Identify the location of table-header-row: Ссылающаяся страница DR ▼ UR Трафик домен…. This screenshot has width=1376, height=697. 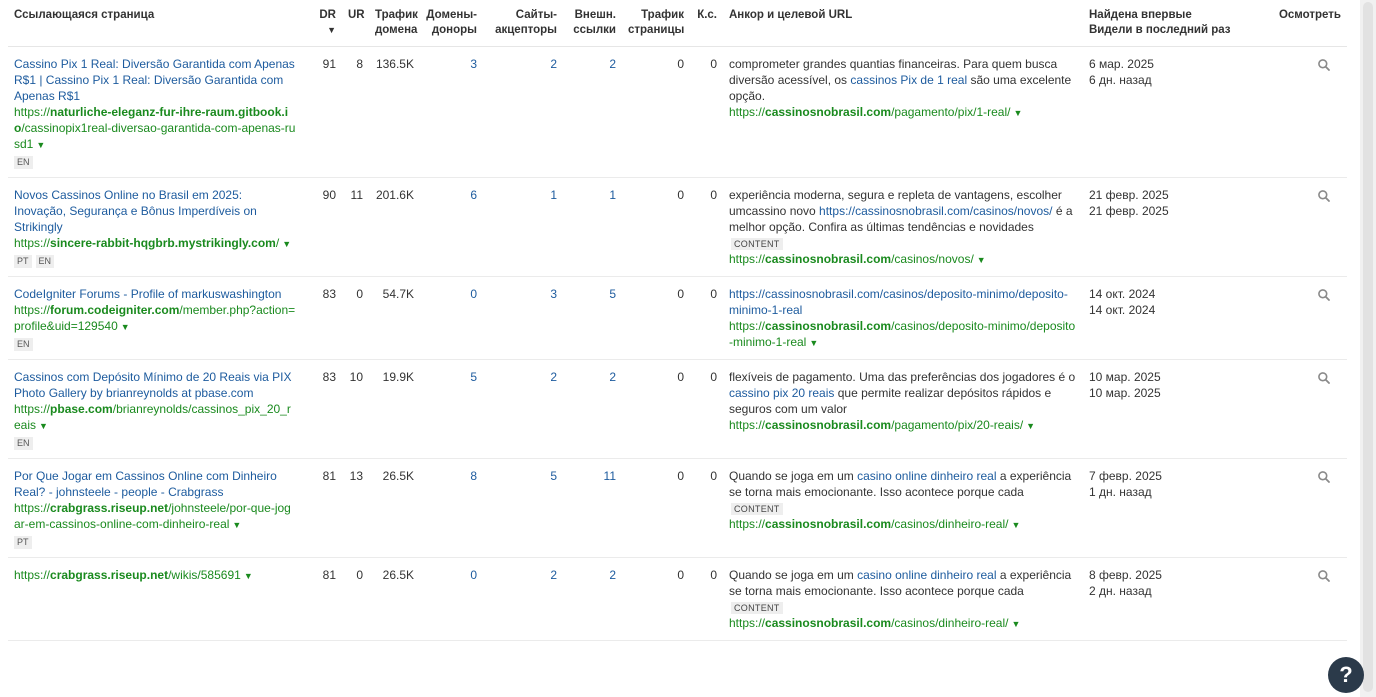
(677, 23).